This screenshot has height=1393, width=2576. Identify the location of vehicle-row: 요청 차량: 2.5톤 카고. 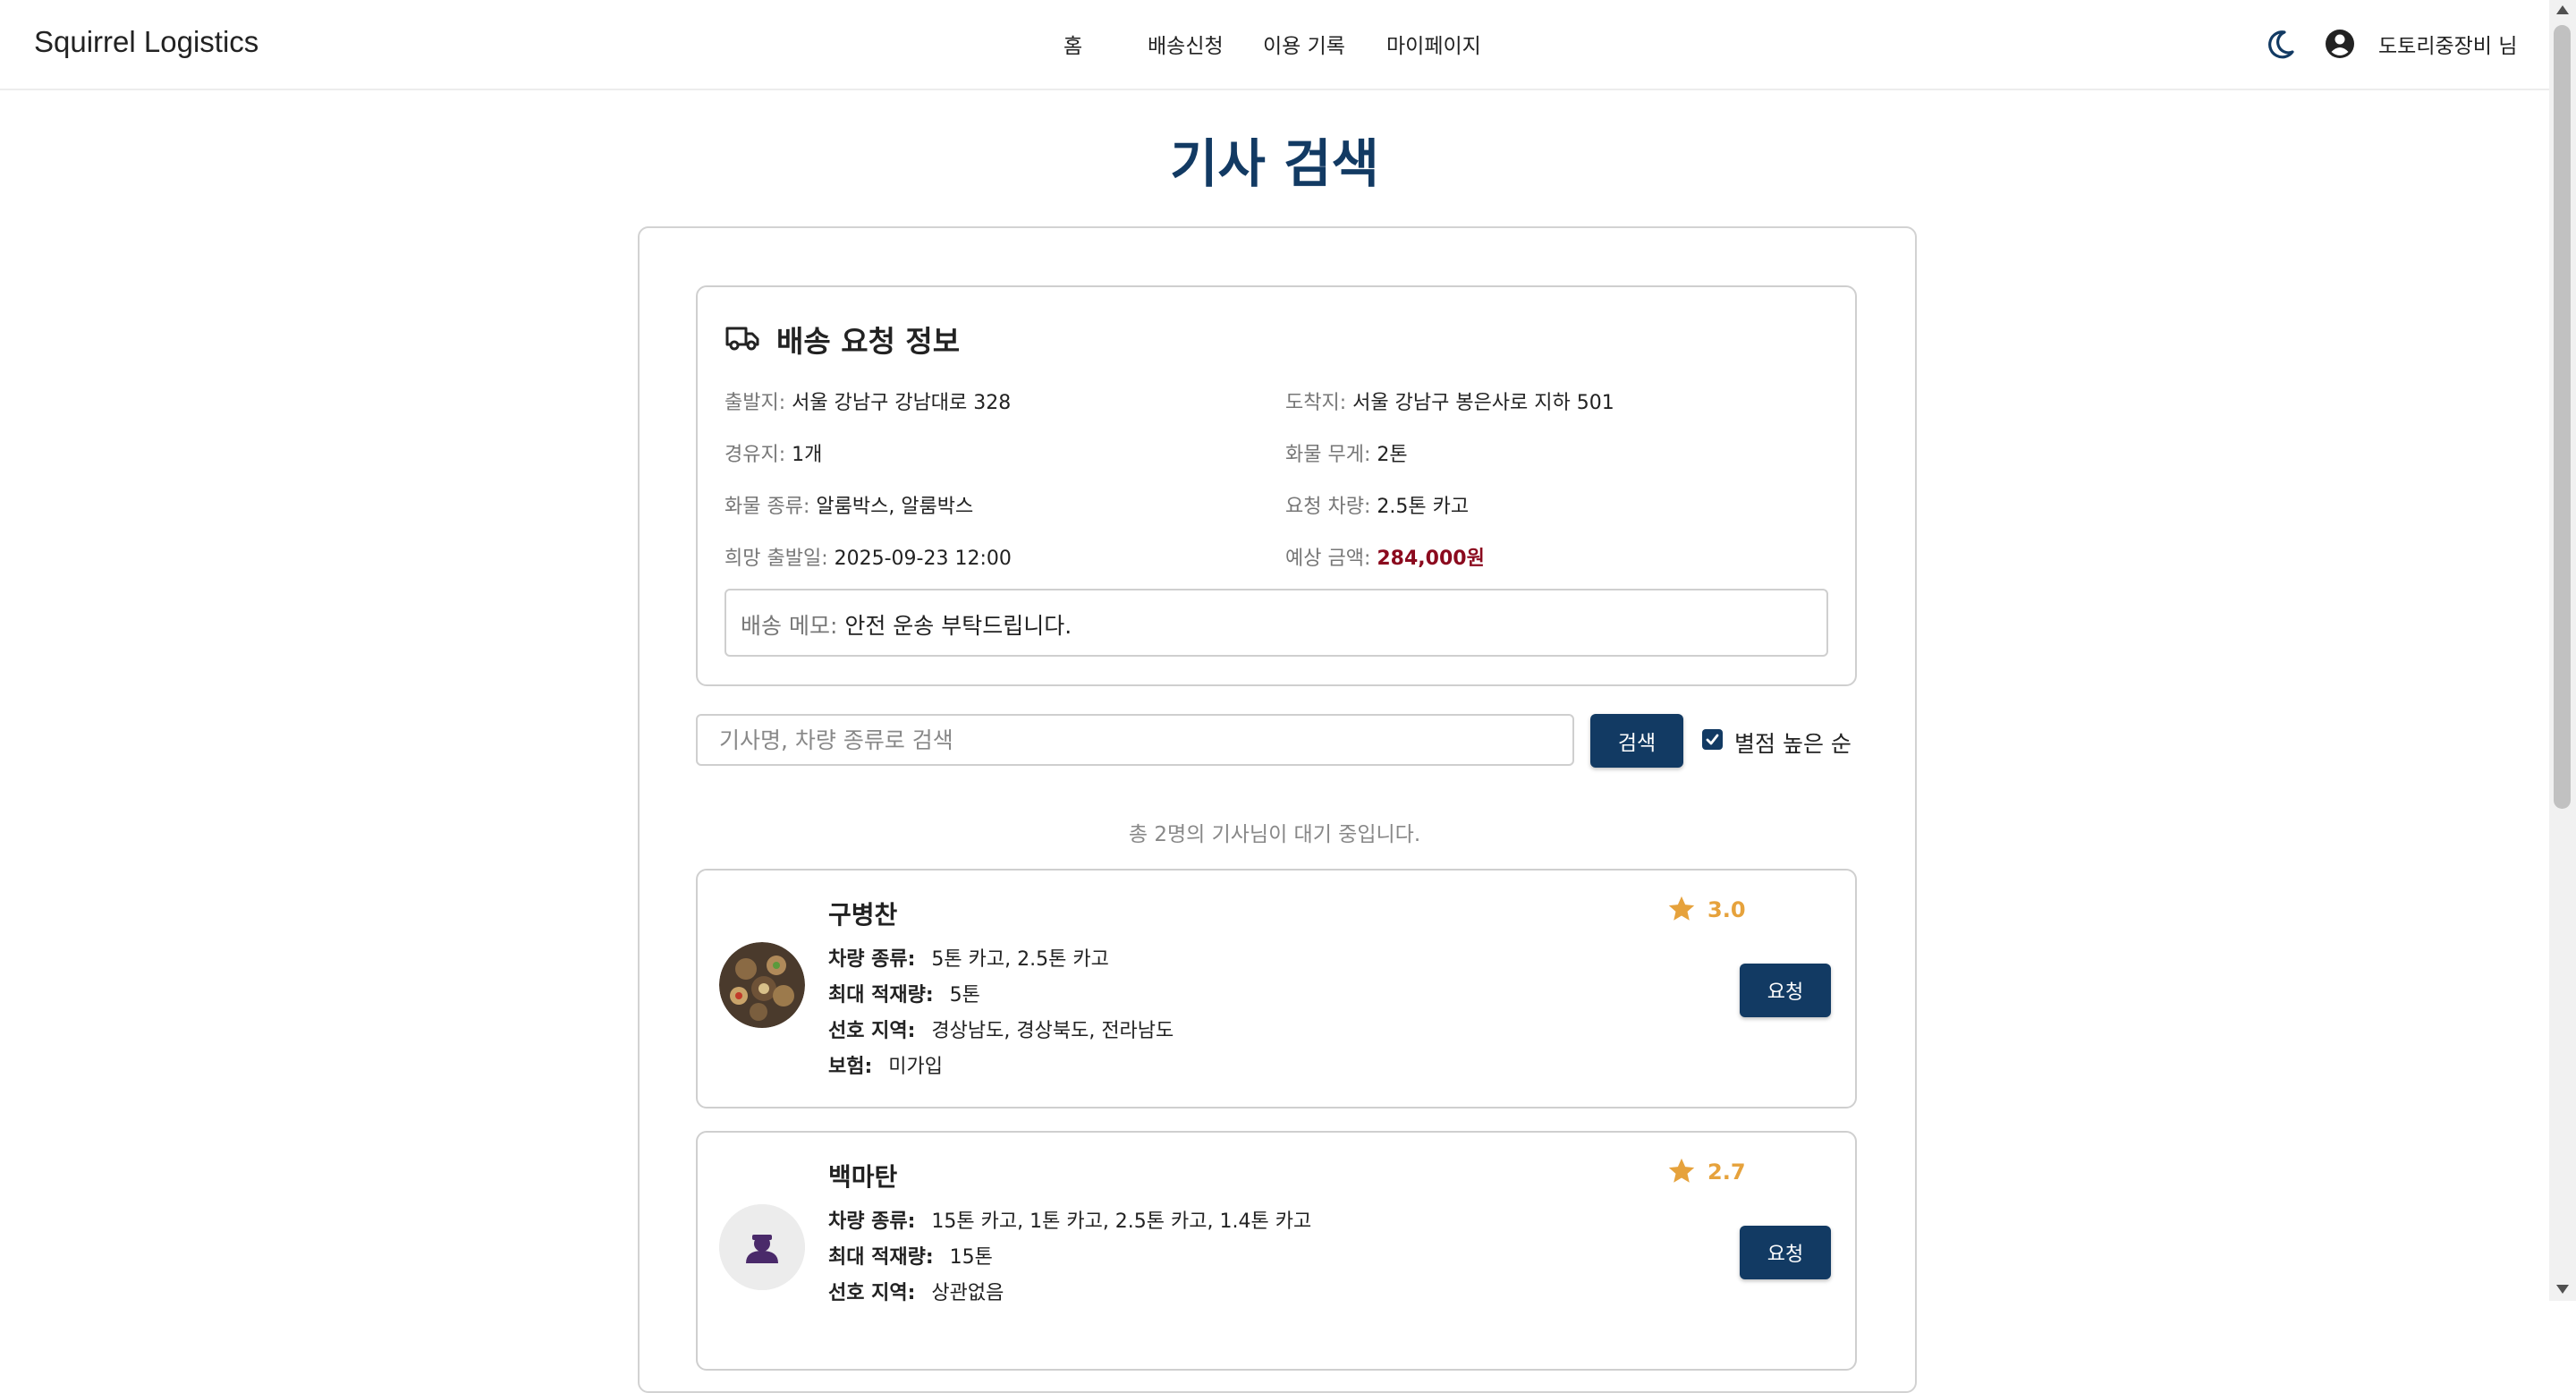
(1377, 504).